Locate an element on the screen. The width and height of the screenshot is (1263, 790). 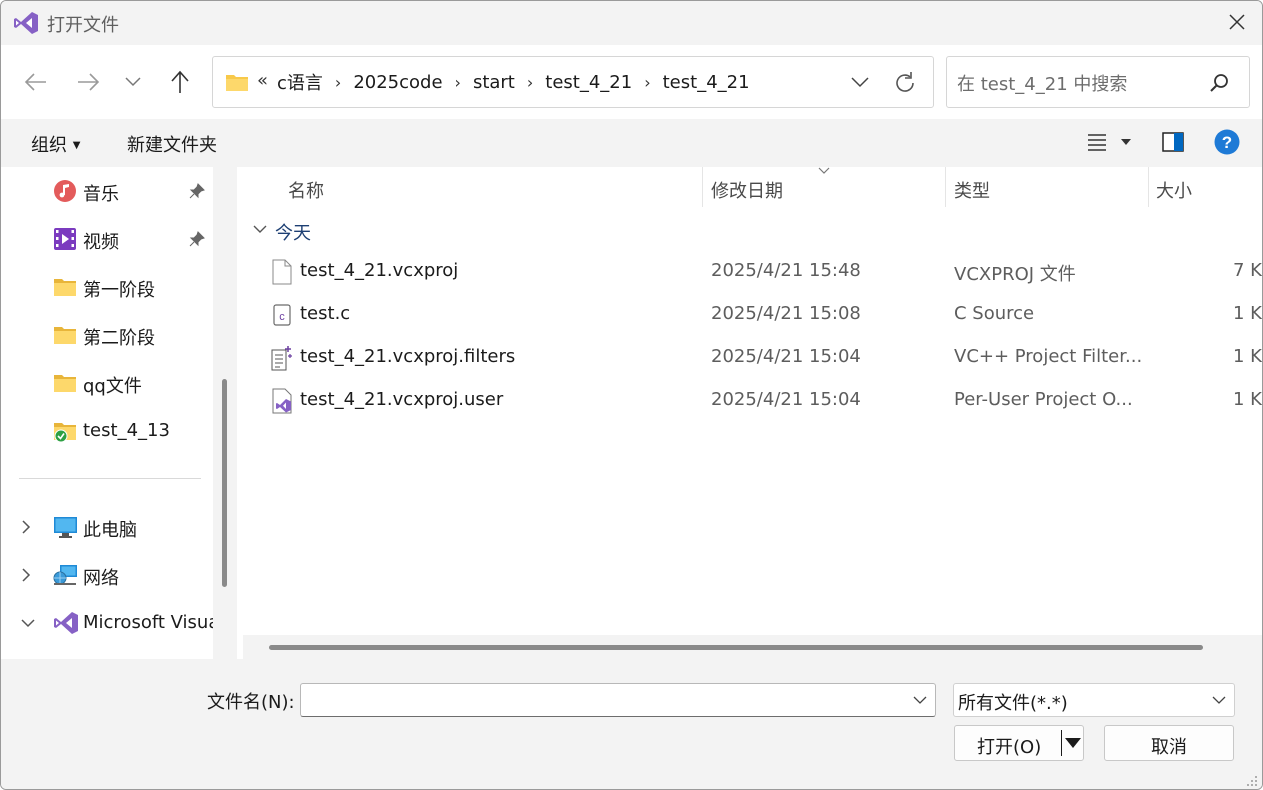
forward-button is located at coordinates (88, 82).